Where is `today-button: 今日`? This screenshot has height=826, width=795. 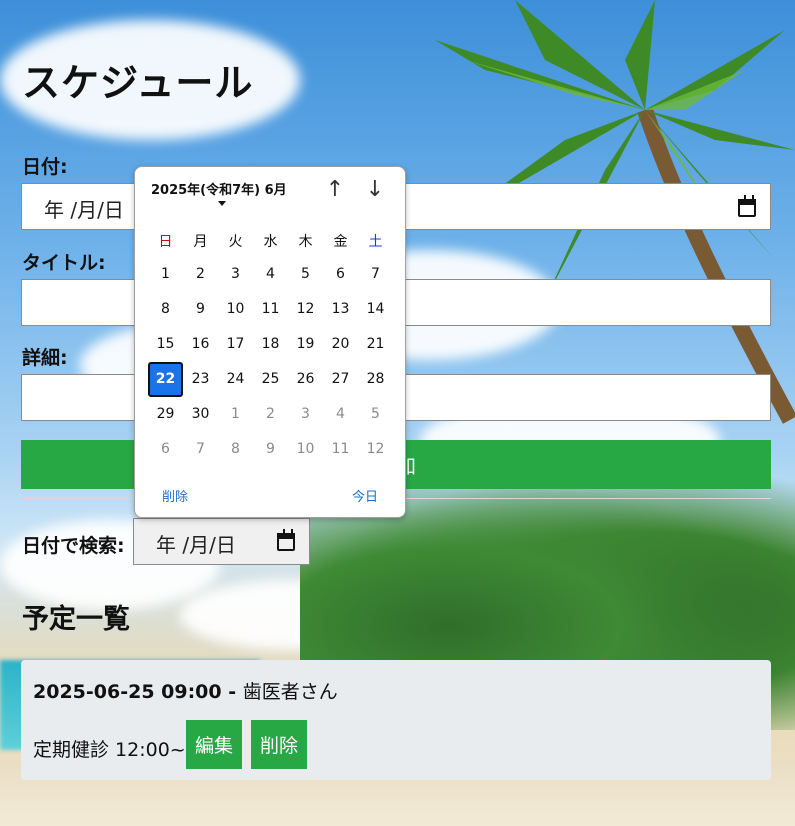
today-button: 今日 is located at coordinates (365, 495).